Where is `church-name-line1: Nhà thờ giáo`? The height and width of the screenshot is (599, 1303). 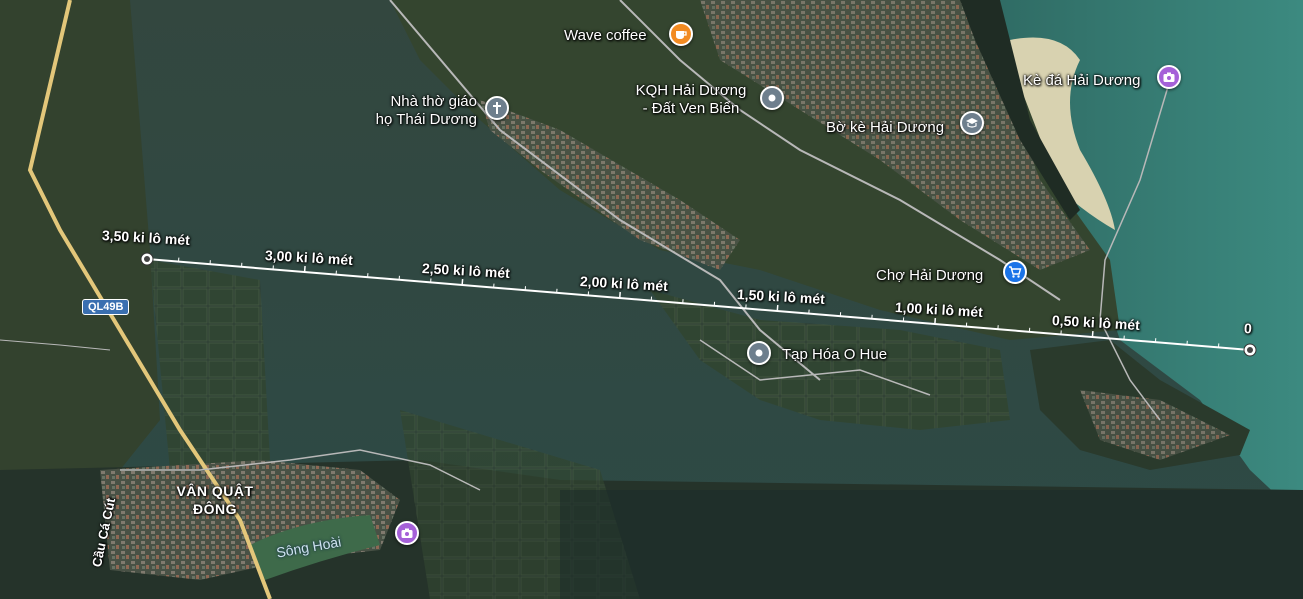 church-name-line1: Nhà thờ giáo is located at coordinates (433, 101).